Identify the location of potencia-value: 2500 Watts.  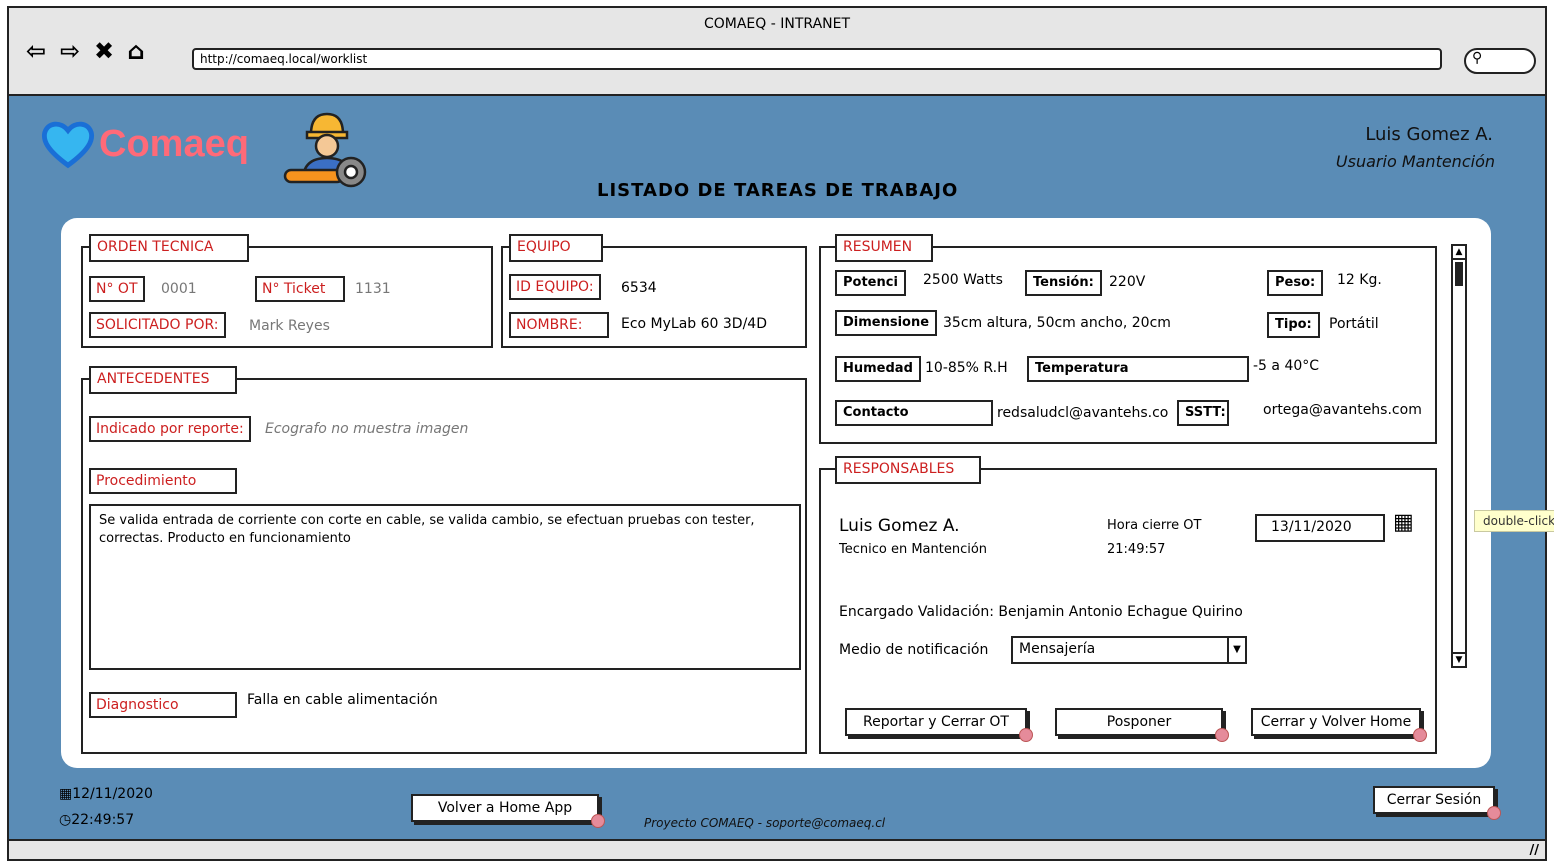
(963, 280).